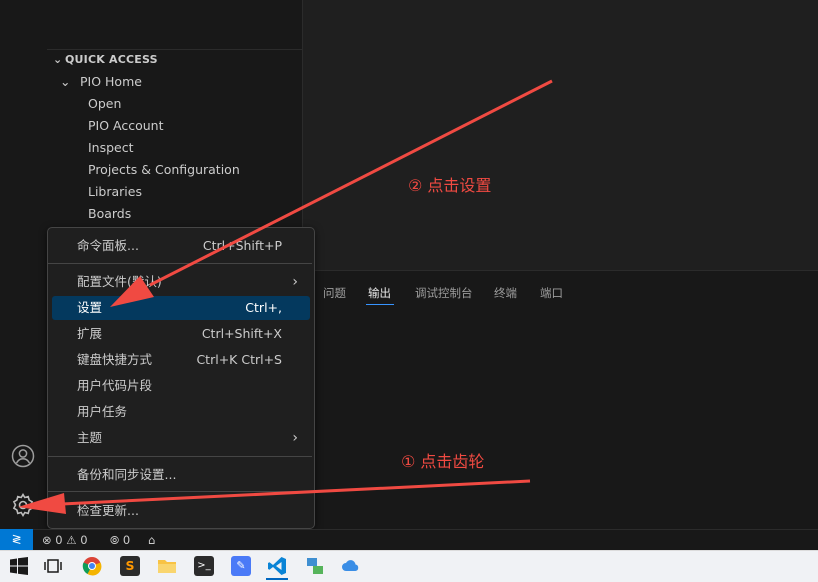  What do you see at coordinates (126, 125) in the screenshot?
I see `tree-item-label: PIO Account` at bounding box center [126, 125].